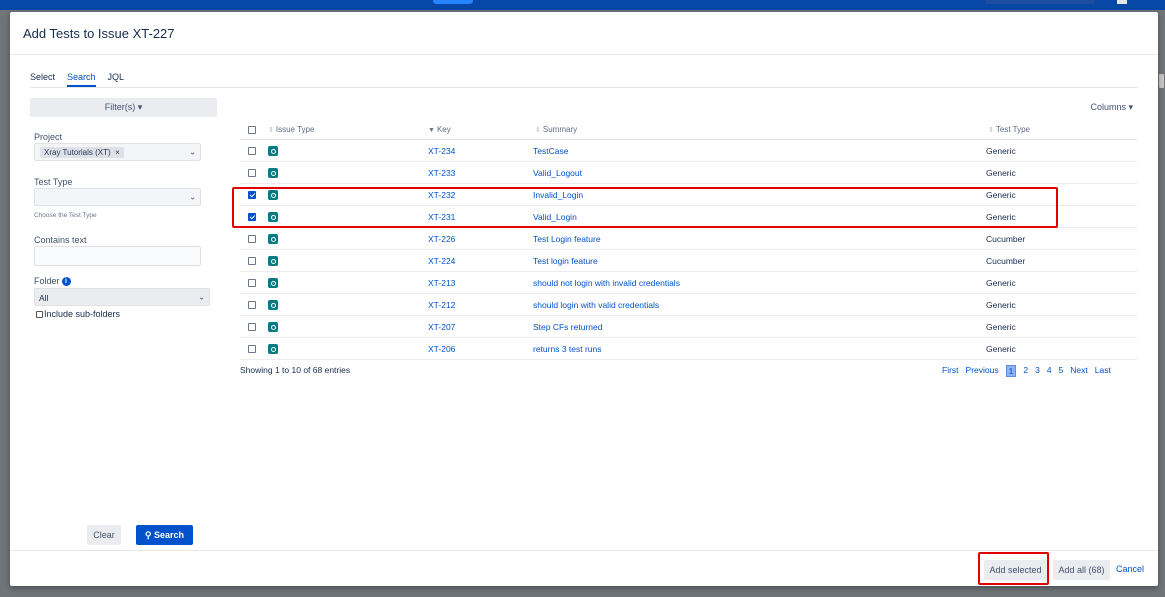  Describe the element at coordinates (688, 261) in the screenshot. I see `table-row: XT-224 Test login feature Cucumber` at that location.